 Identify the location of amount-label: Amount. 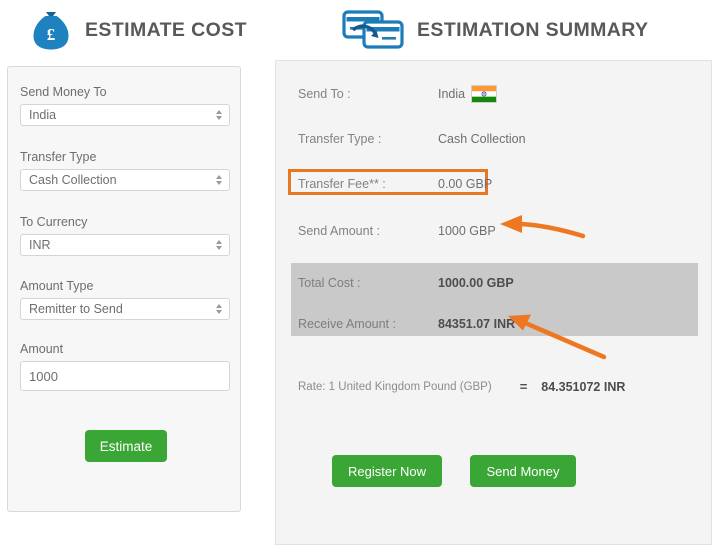
(42, 349).